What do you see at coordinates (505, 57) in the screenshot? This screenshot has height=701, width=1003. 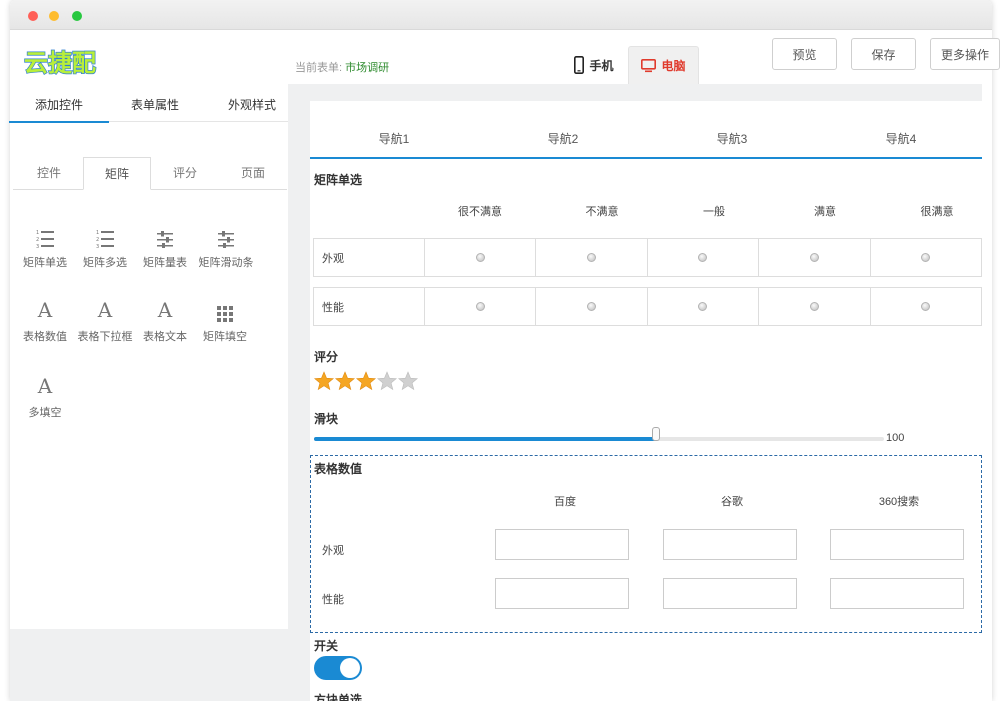 I see `app-header: 云捷配 手机 电脑 预览 保存 更多操作` at bounding box center [505, 57].